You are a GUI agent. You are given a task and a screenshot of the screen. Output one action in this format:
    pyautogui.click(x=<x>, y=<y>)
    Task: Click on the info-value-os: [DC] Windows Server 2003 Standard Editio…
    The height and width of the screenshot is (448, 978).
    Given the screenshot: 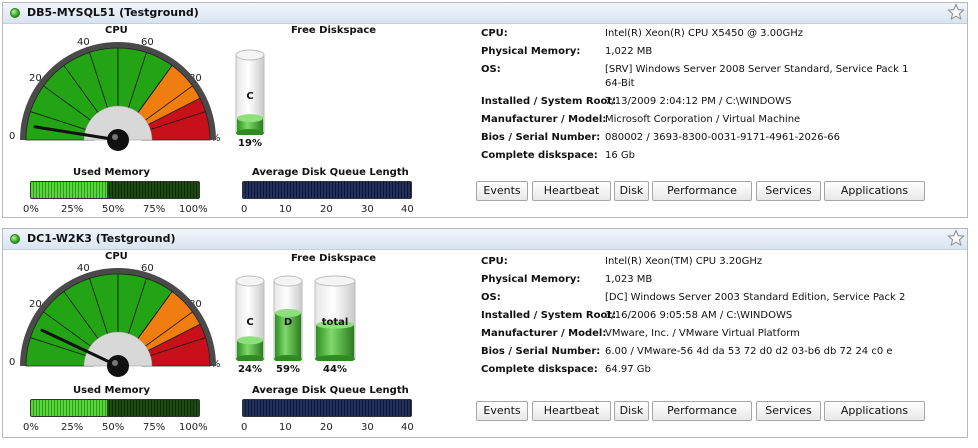 What is the action you would take?
    pyautogui.click(x=755, y=297)
    